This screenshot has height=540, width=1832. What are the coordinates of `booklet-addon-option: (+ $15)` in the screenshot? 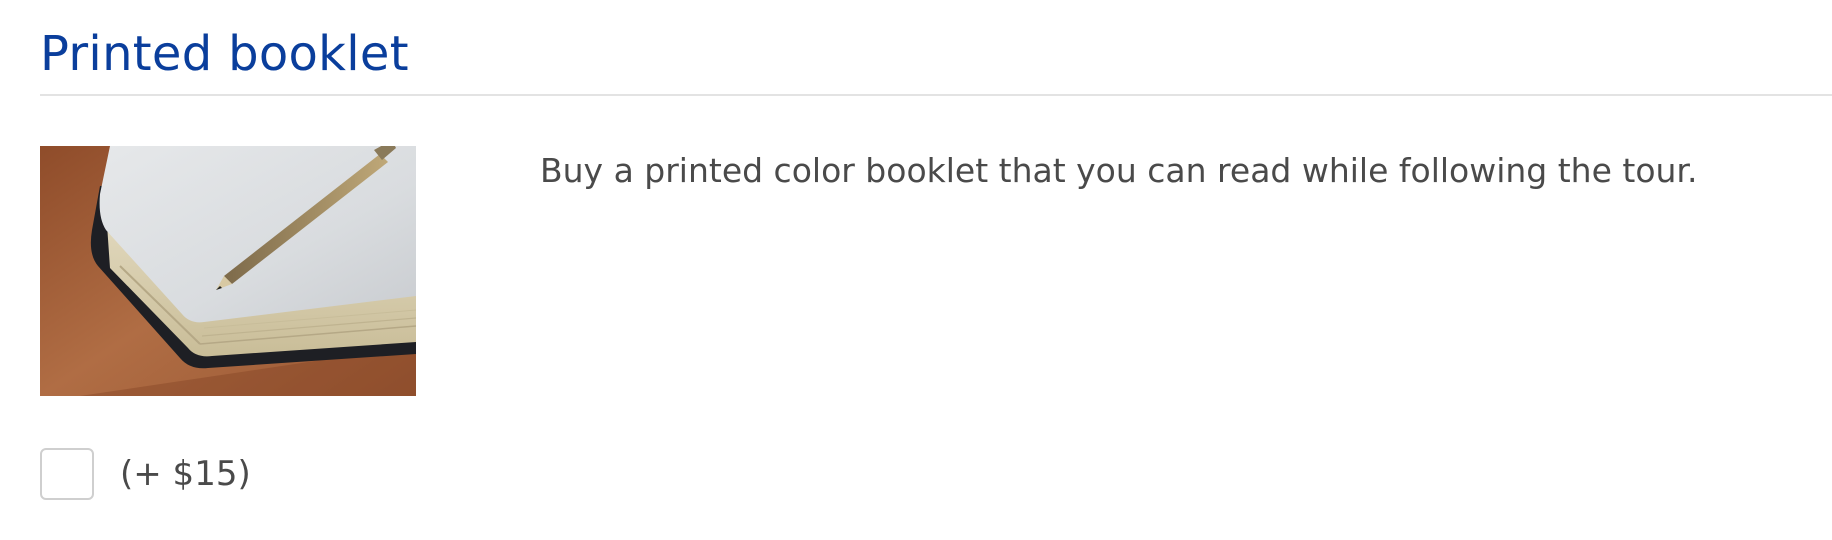 It's located at (145, 474).